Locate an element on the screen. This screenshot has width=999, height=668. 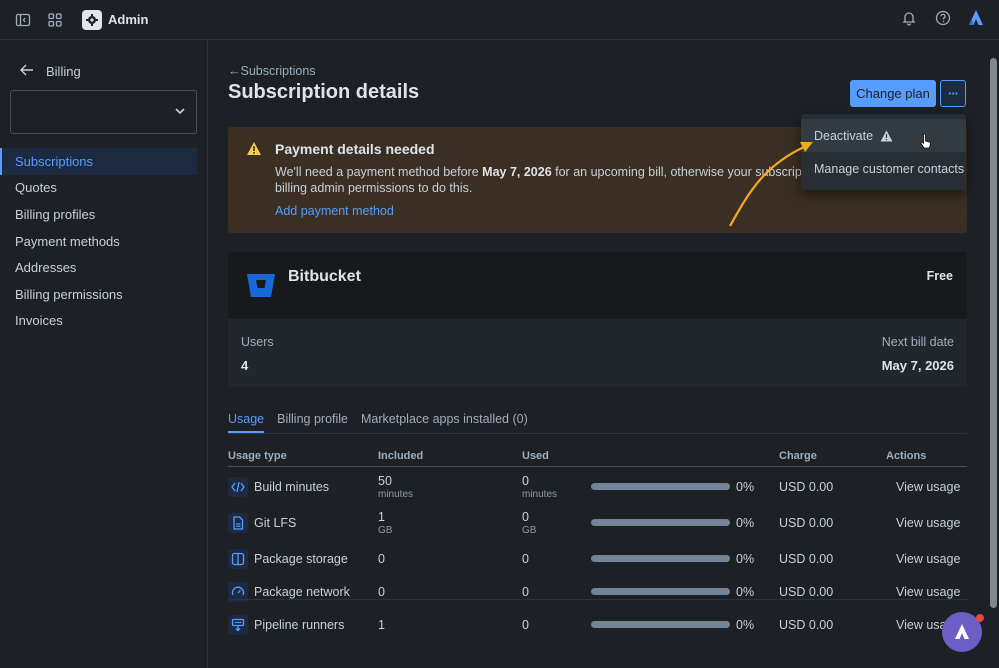
banner-text: We'll need a payment method before is located at coordinates (379, 172).